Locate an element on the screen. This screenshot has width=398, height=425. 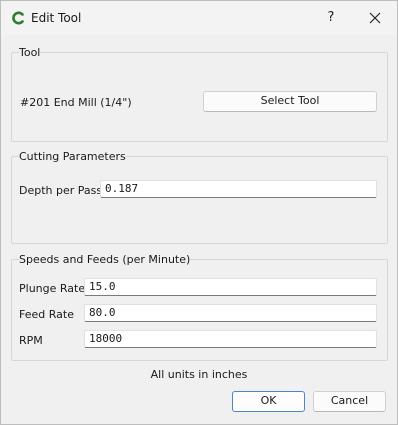
tool-group-title: Tool is located at coordinates (30, 52).